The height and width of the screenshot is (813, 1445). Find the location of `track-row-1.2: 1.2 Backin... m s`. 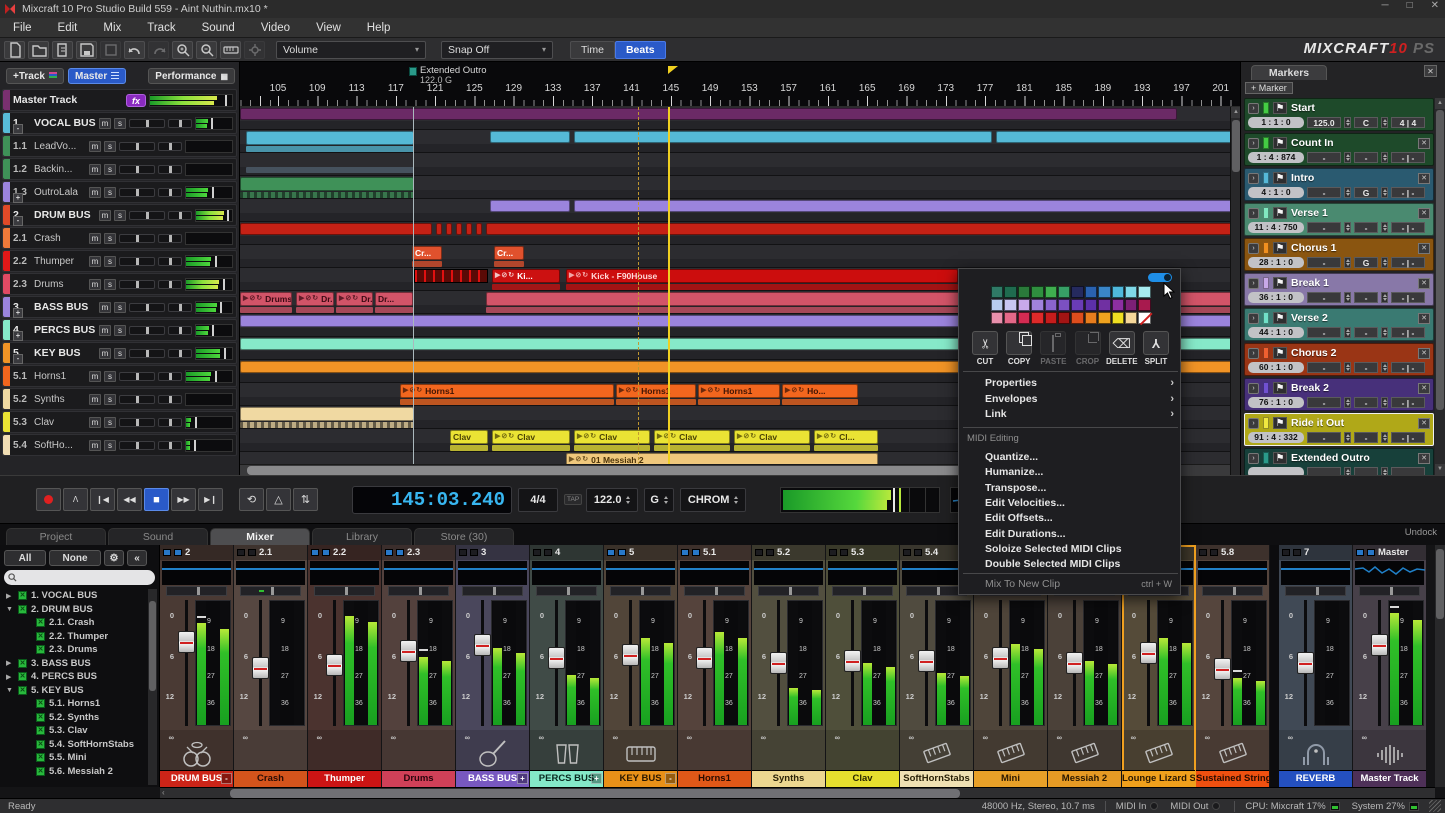

track-row-1.2: 1.2 Backin... m s is located at coordinates (119, 169).